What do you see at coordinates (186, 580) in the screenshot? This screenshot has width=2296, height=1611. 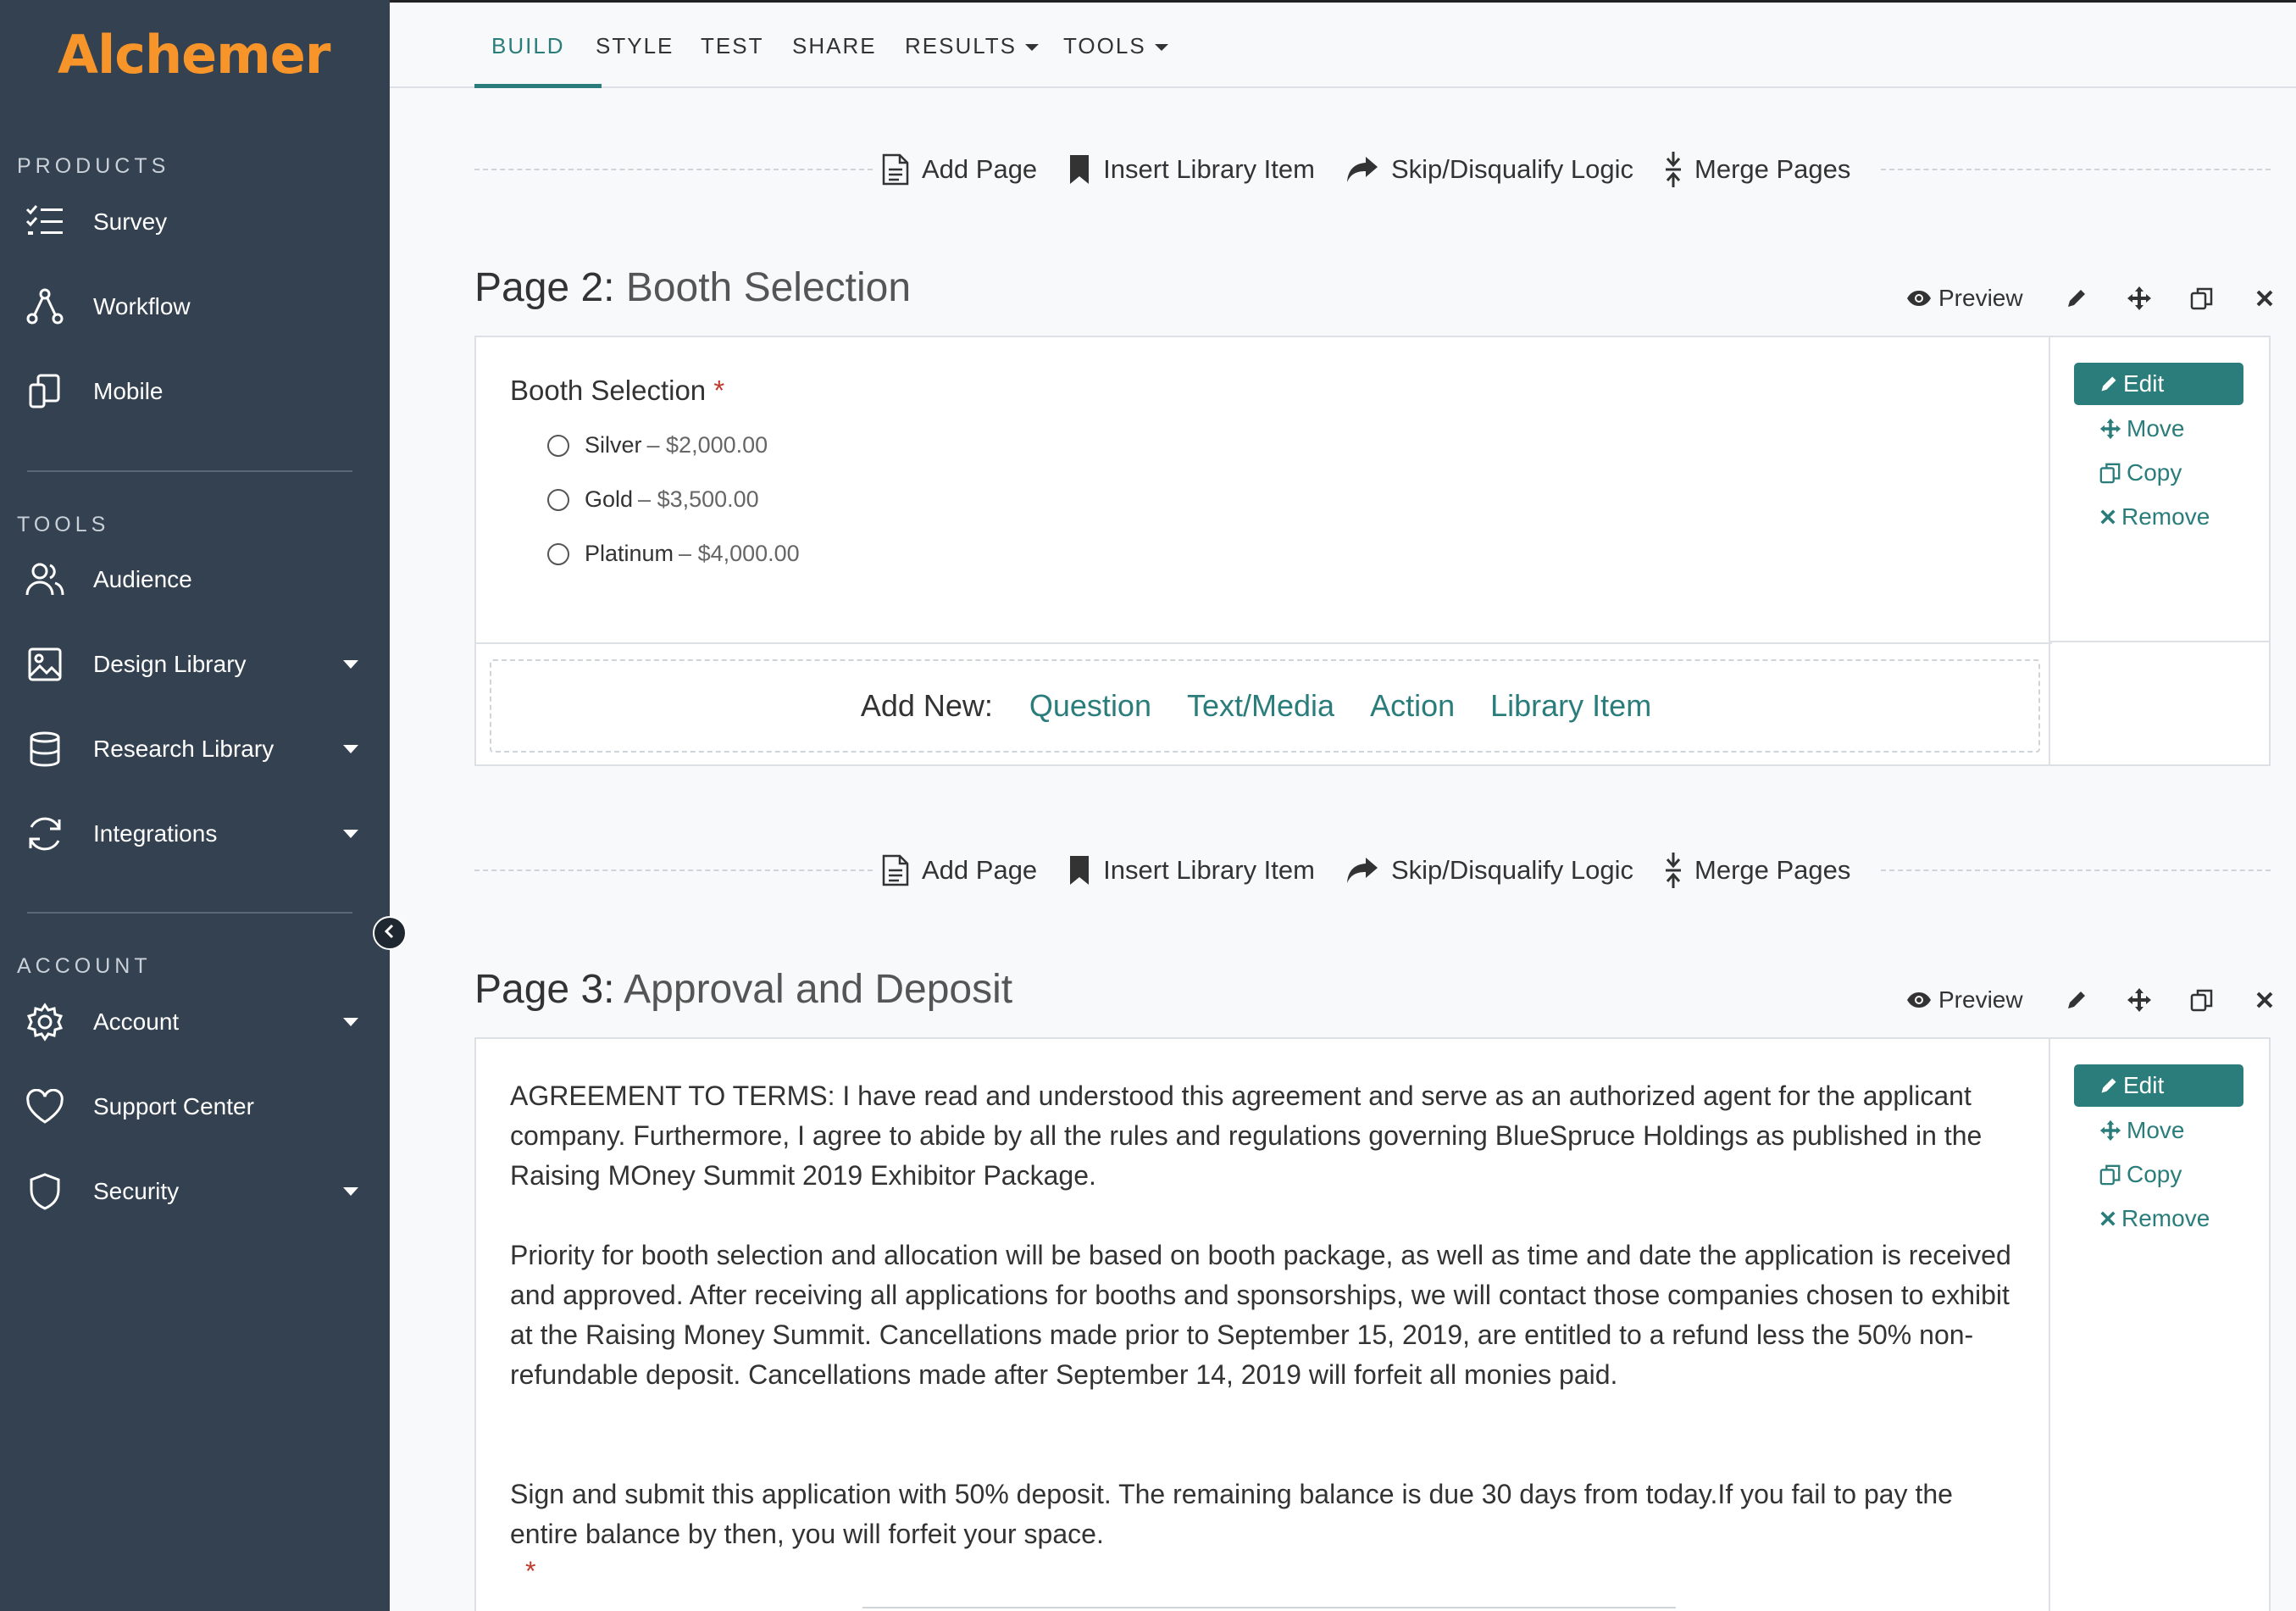 I see `sidebar-item-audience: Audience` at bounding box center [186, 580].